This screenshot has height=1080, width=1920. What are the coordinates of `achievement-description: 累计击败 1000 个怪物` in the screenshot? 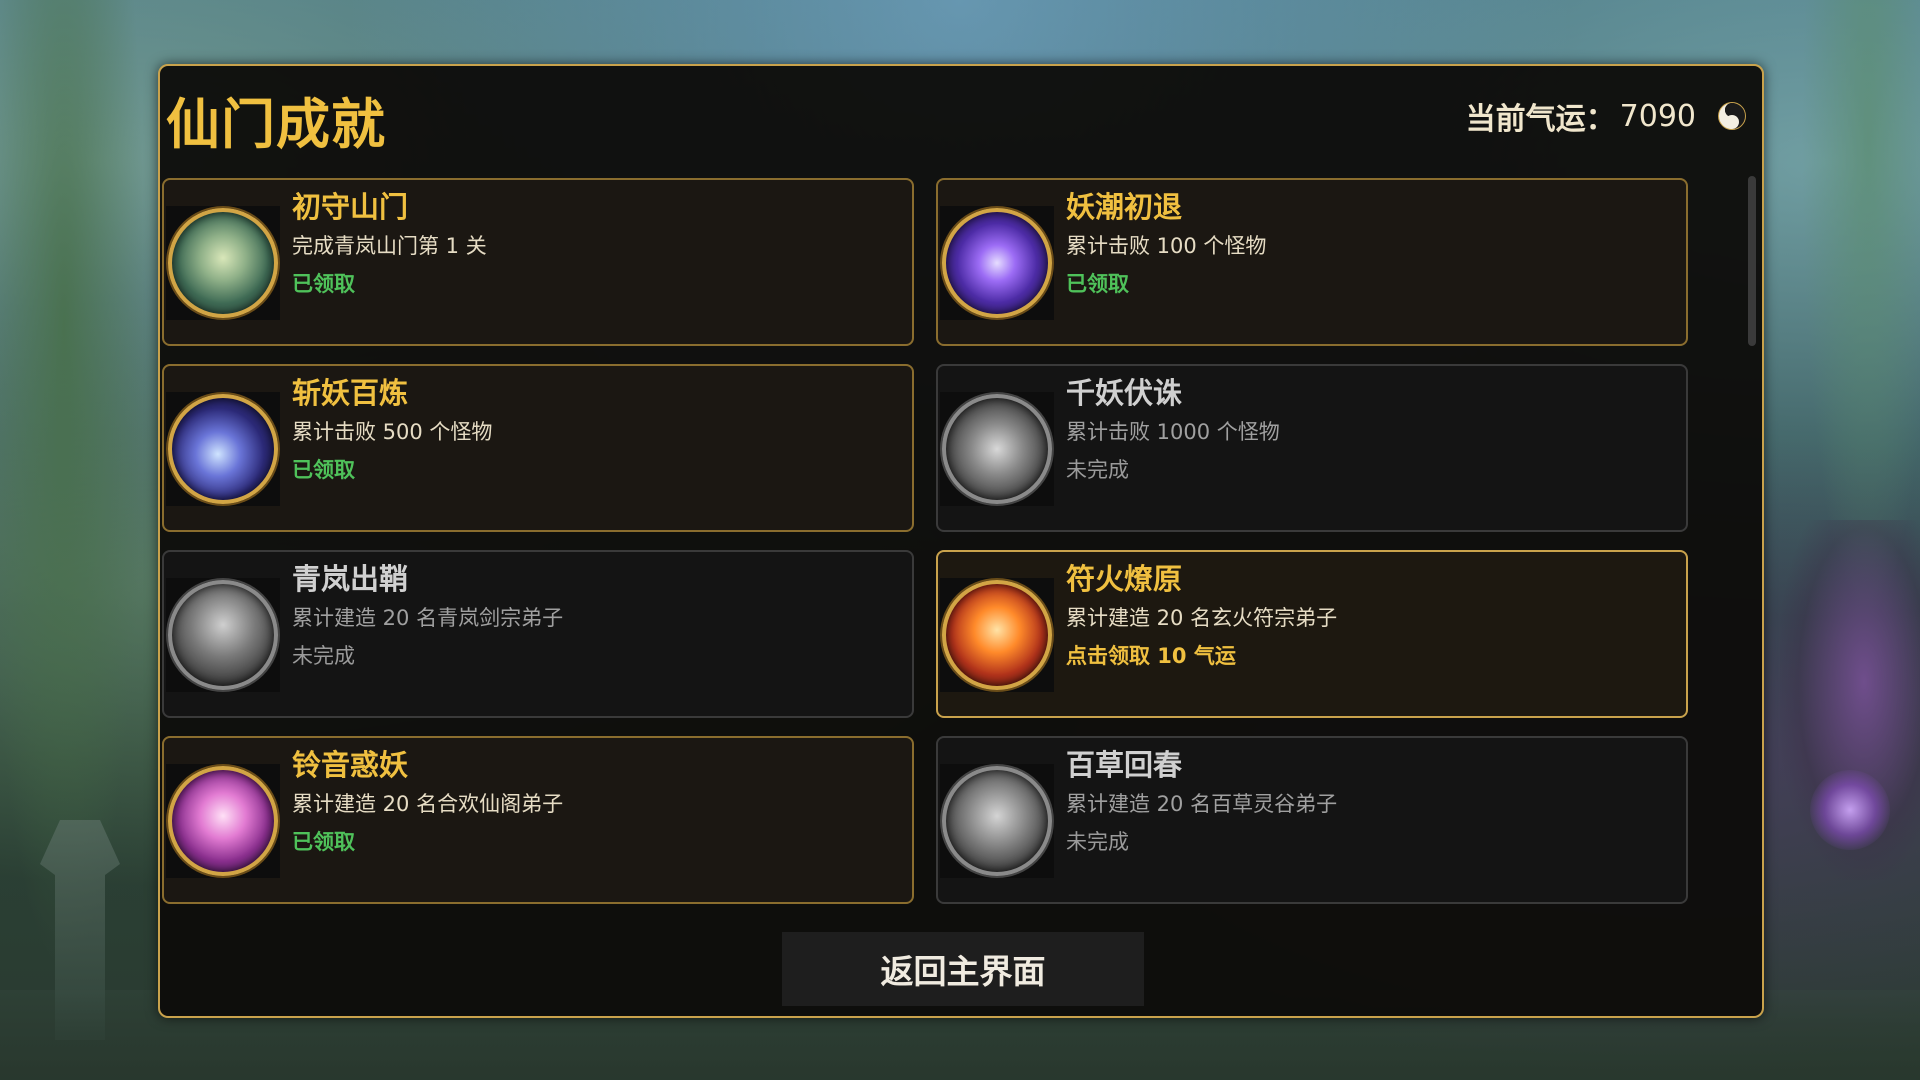 It's located at (1173, 432).